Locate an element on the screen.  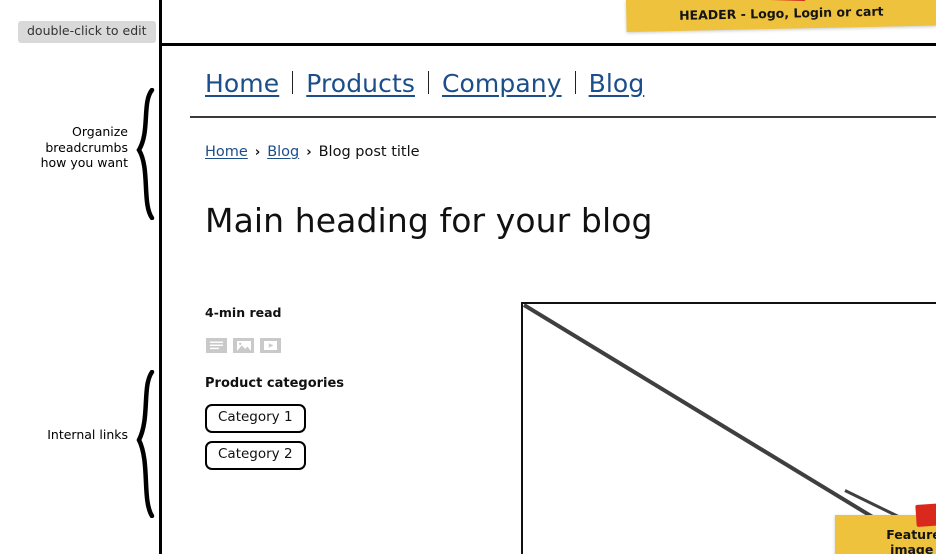
annotation-breadcrumbs-label: Organize breadcrumbs how you want is located at coordinates (84, 147).